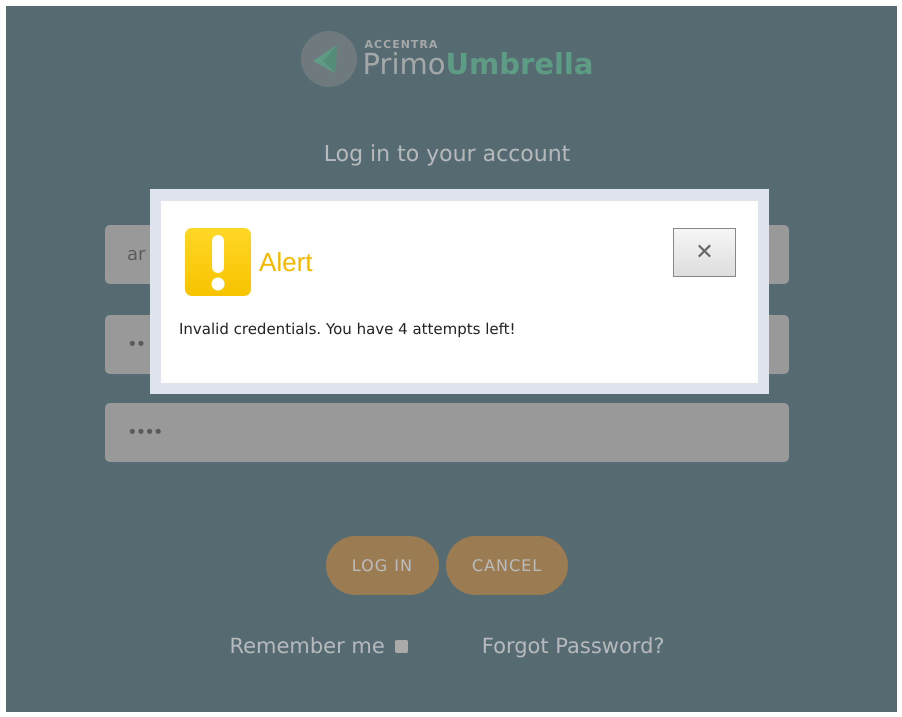 The width and height of the screenshot is (902, 717). What do you see at coordinates (507, 565) in the screenshot?
I see `cancel-button: CANCEL` at bounding box center [507, 565].